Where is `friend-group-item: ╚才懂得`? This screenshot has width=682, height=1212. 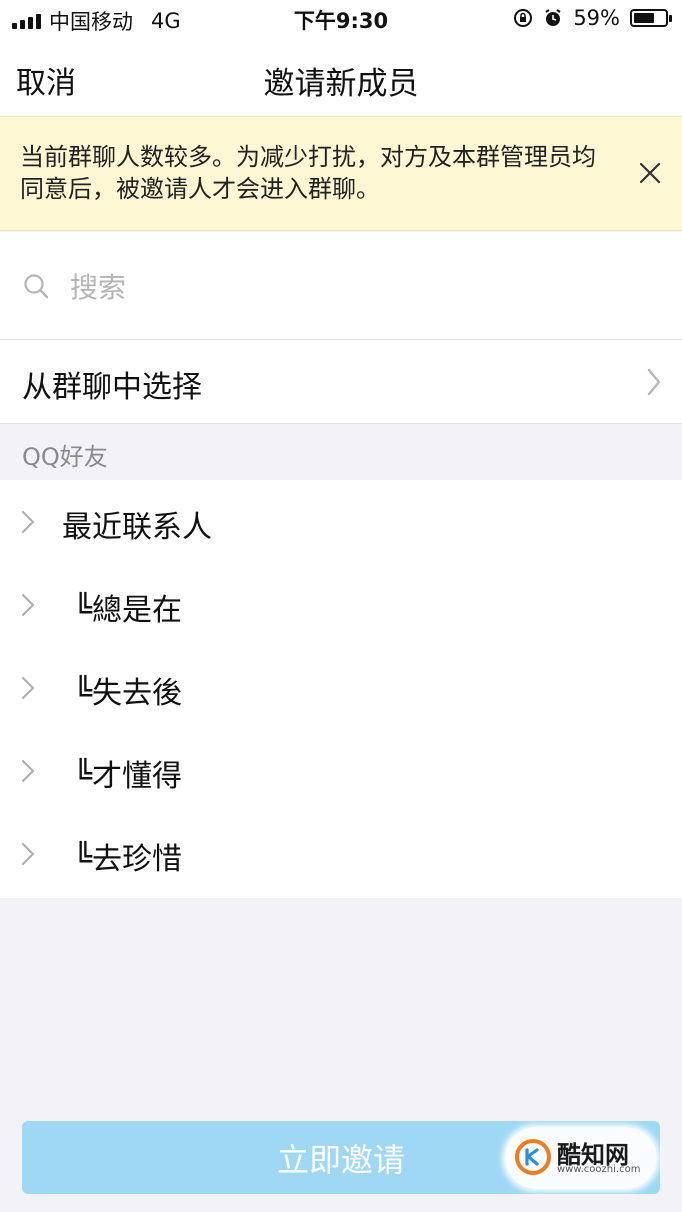
friend-group-item: ╚才懂得 is located at coordinates (341, 771).